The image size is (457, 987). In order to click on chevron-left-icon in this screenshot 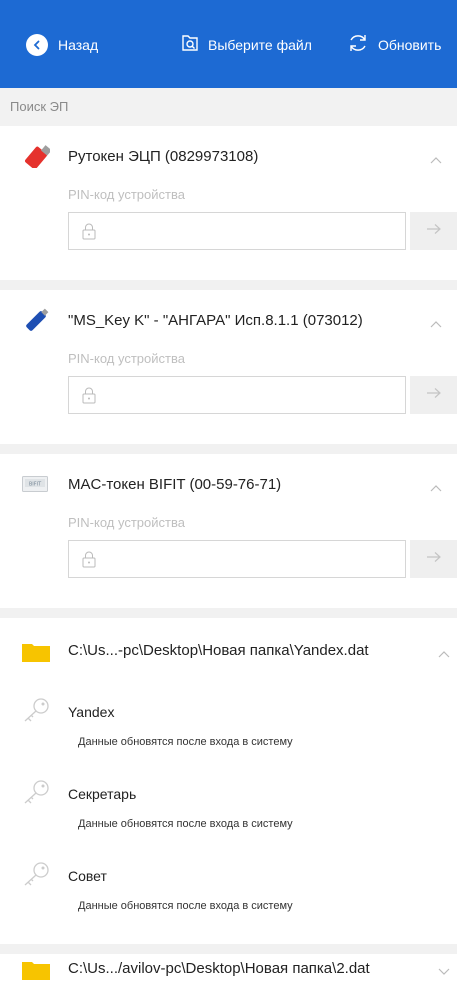, I will do `click(37, 45)`.